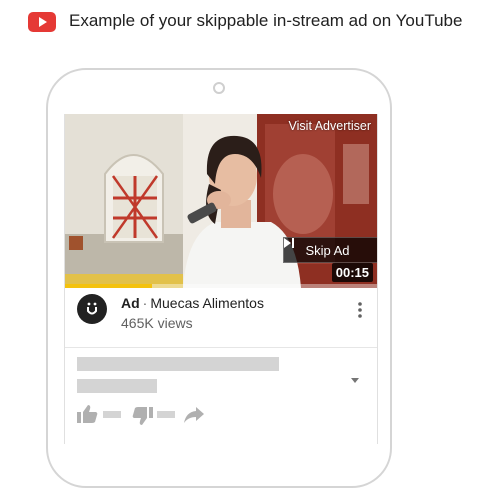 The width and height of the screenshot is (500, 488). What do you see at coordinates (42, 22) in the screenshot?
I see `youtube-play-icon` at bounding box center [42, 22].